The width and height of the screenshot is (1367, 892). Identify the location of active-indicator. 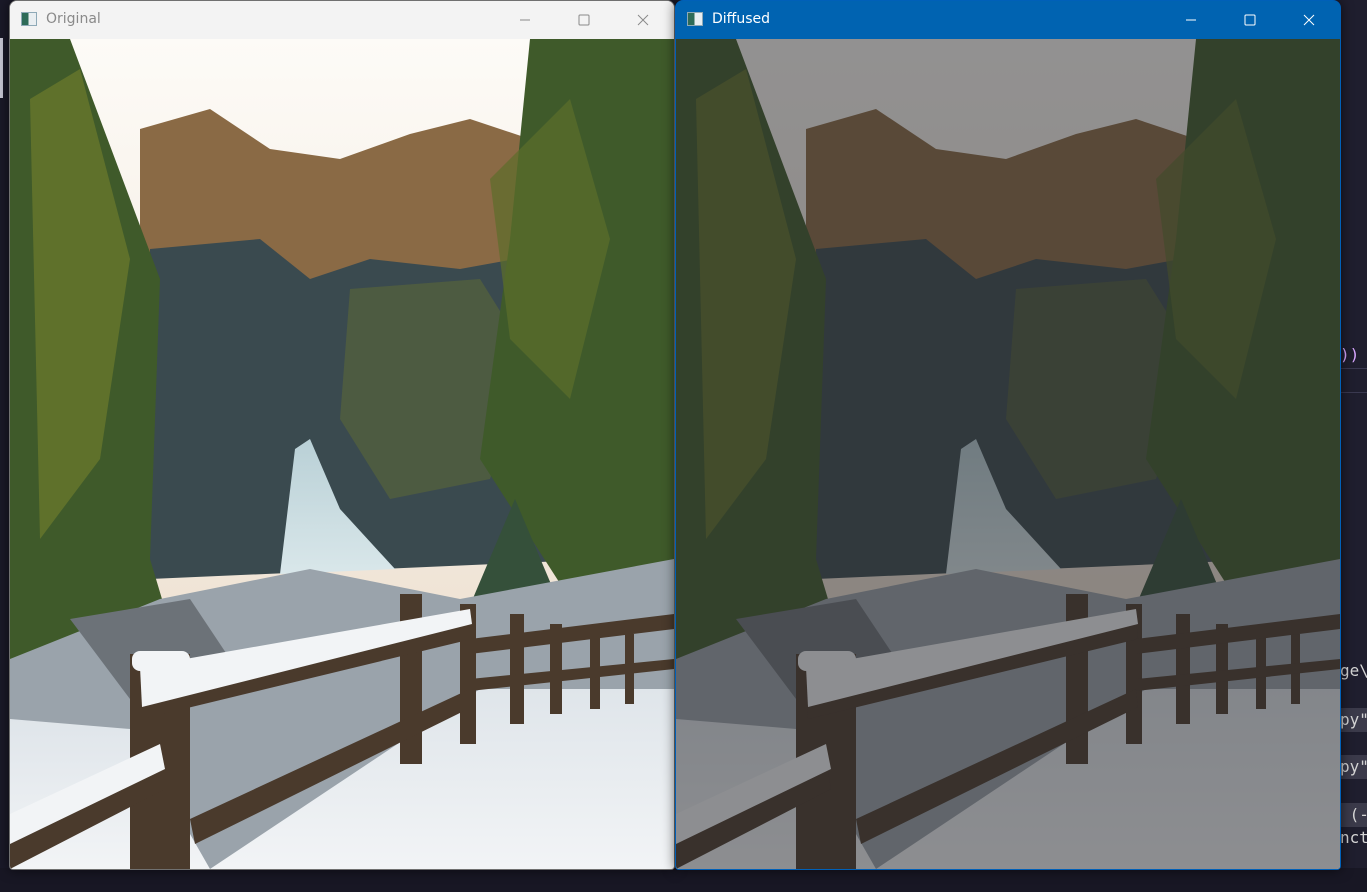
(1, 68).